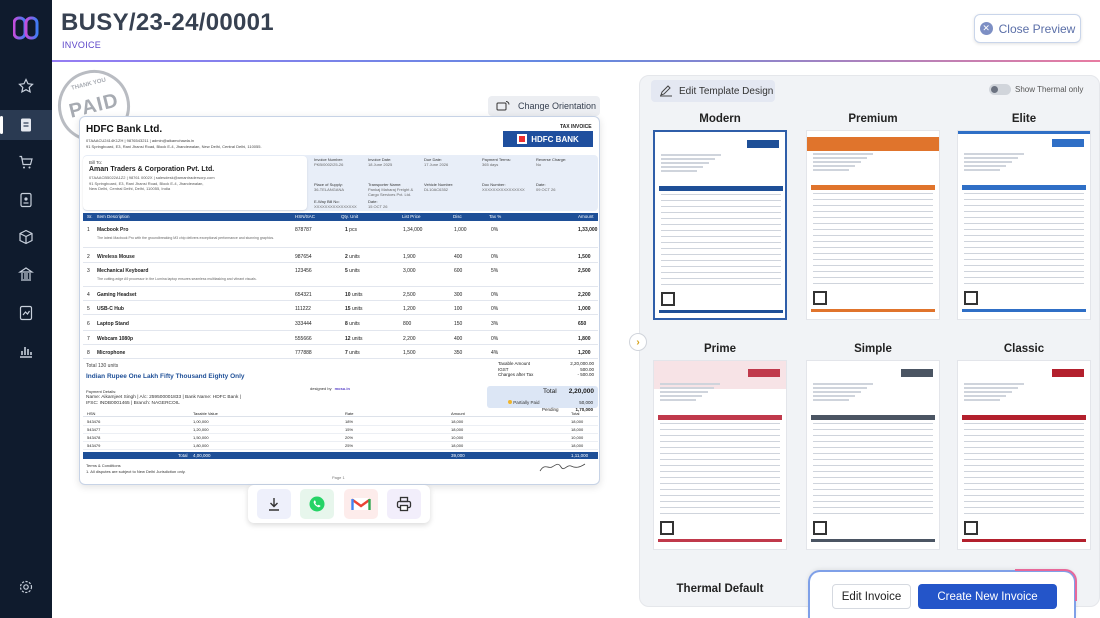  Describe the element at coordinates (1036, 89) in the screenshot. I see `show-thermal-toggle: Show Thermal only` at that location.